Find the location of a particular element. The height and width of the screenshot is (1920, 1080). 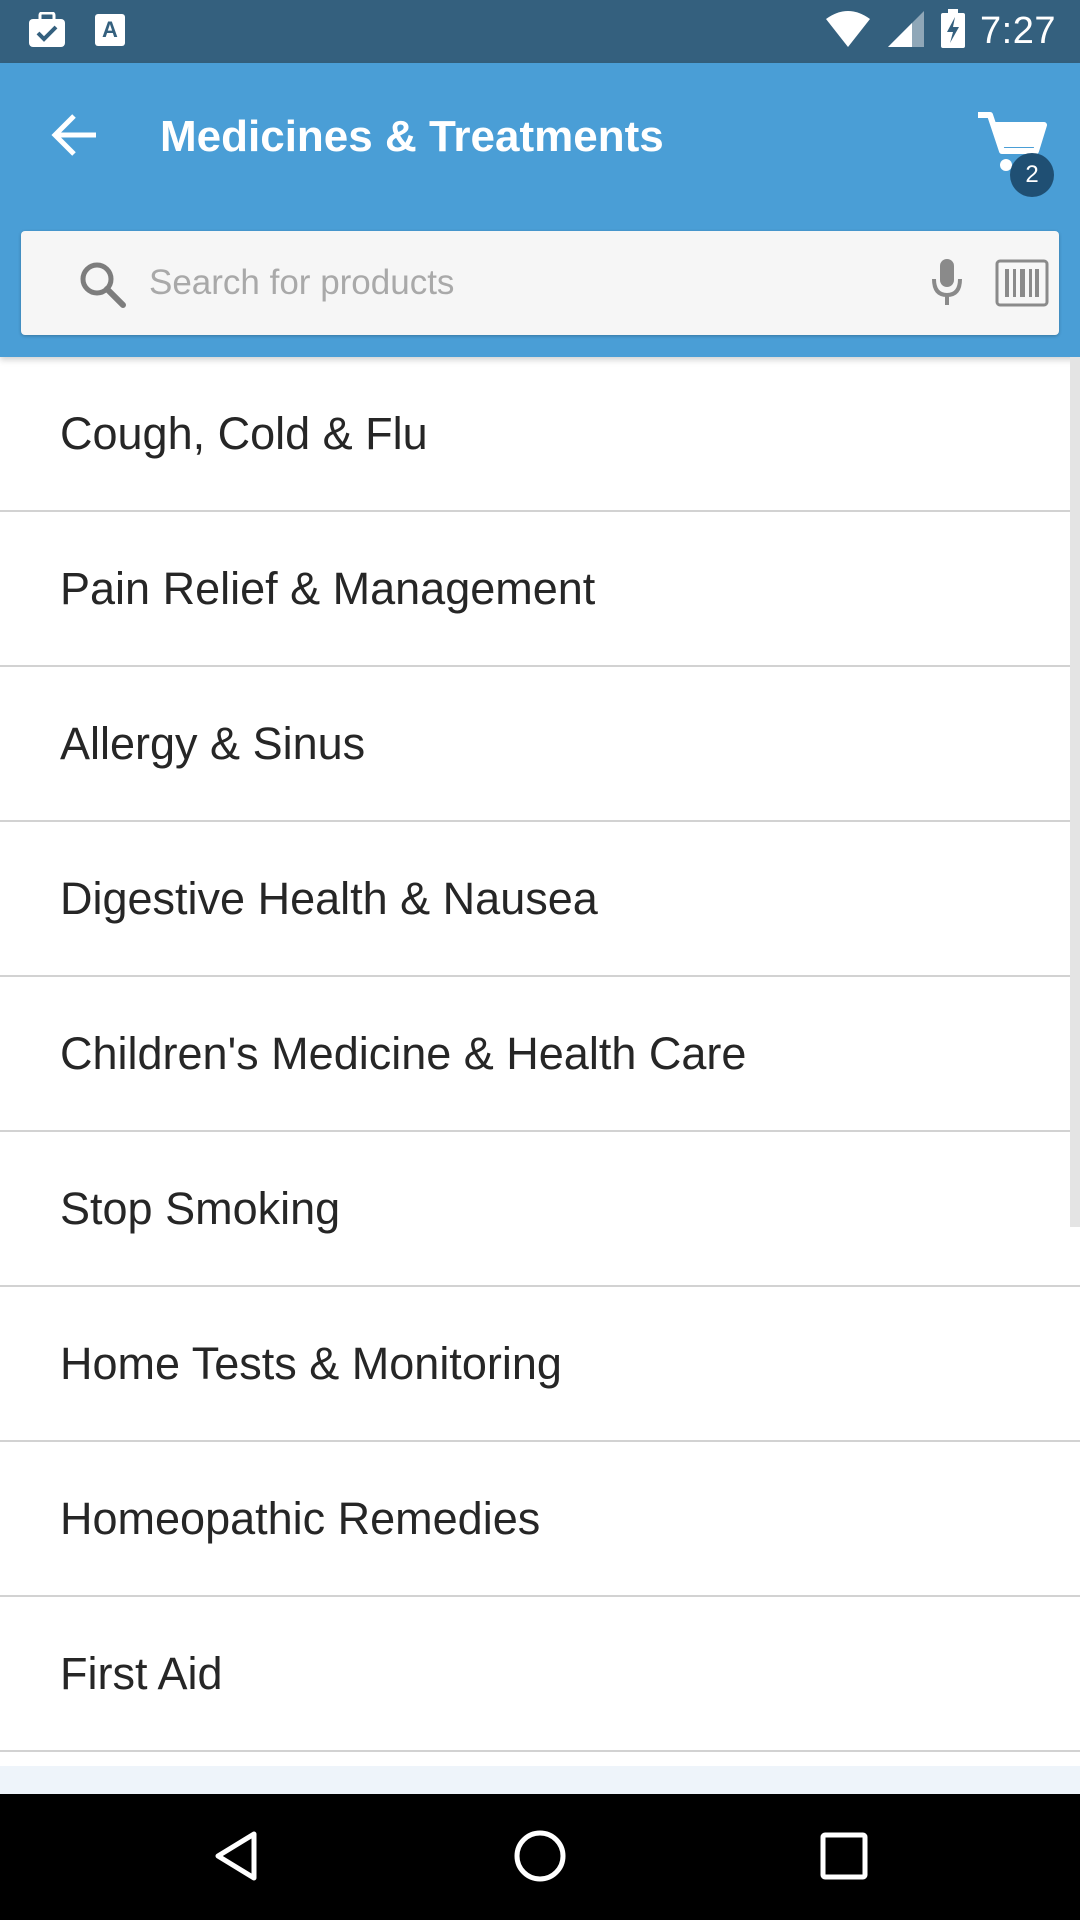

status-left-icons: A is located at coordinates (77, 32).